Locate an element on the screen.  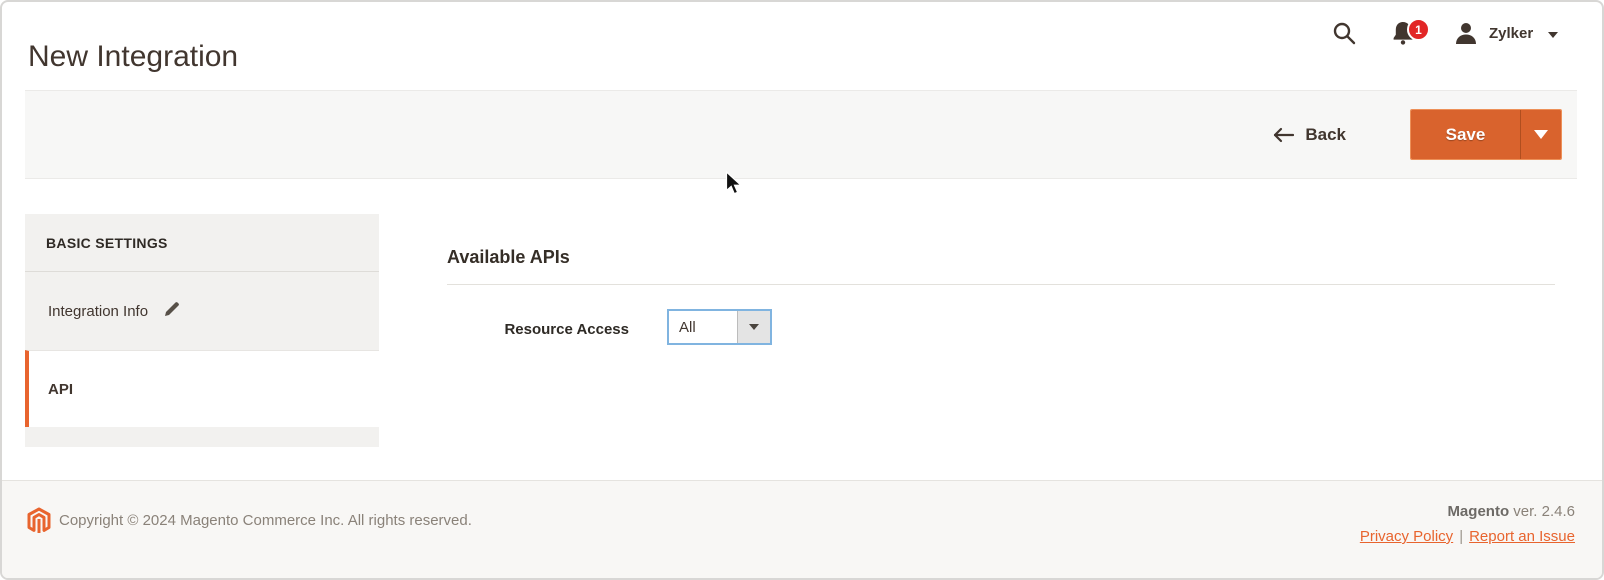
save-button: Save is located at coordinates (1465, 134).